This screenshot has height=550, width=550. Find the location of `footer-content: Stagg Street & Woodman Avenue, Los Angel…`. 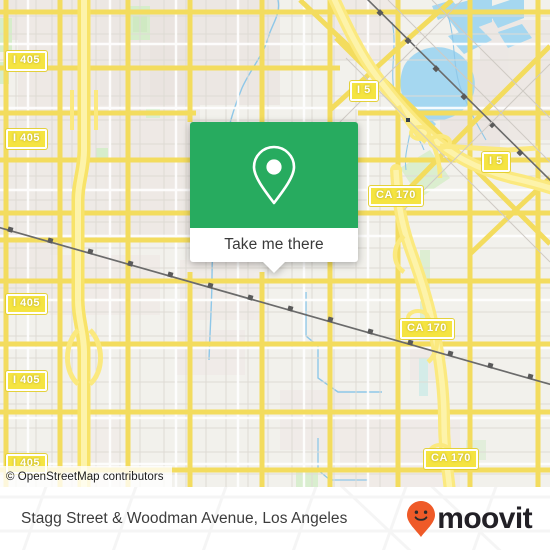

footer-content: Stagg Street & Woodman Avenue, Los Angel… is located at coordinates (275, 518).